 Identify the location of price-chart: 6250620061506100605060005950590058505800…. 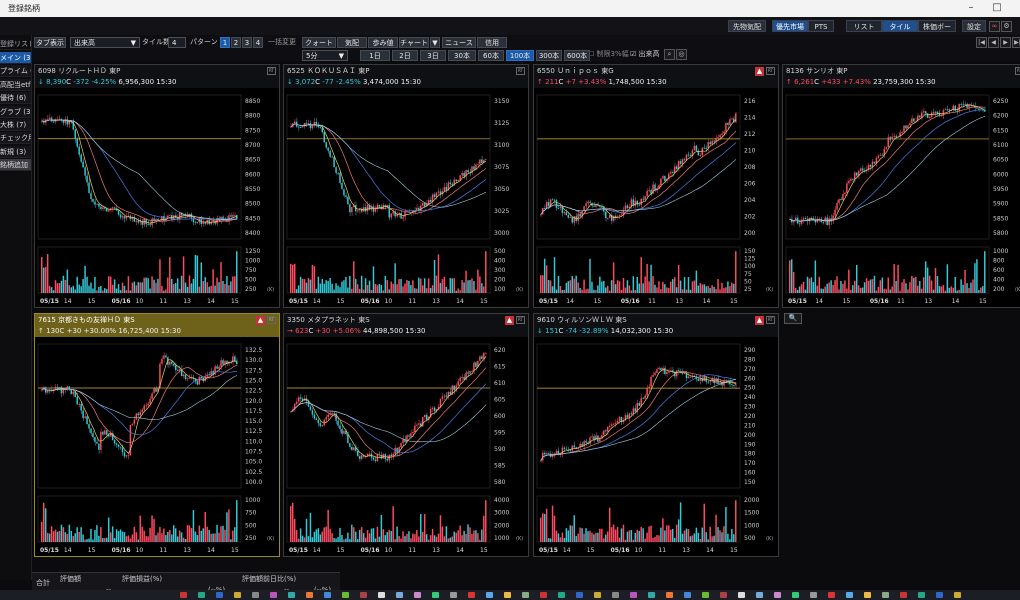
(901, 198).